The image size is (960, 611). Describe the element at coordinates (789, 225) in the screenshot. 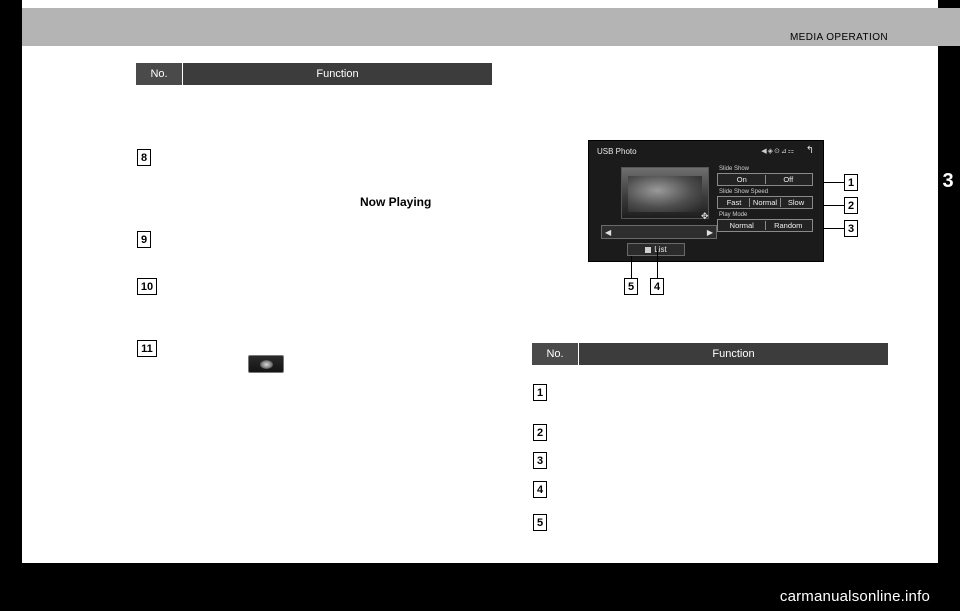

I see `play-mode-random-button: Random` at that location.